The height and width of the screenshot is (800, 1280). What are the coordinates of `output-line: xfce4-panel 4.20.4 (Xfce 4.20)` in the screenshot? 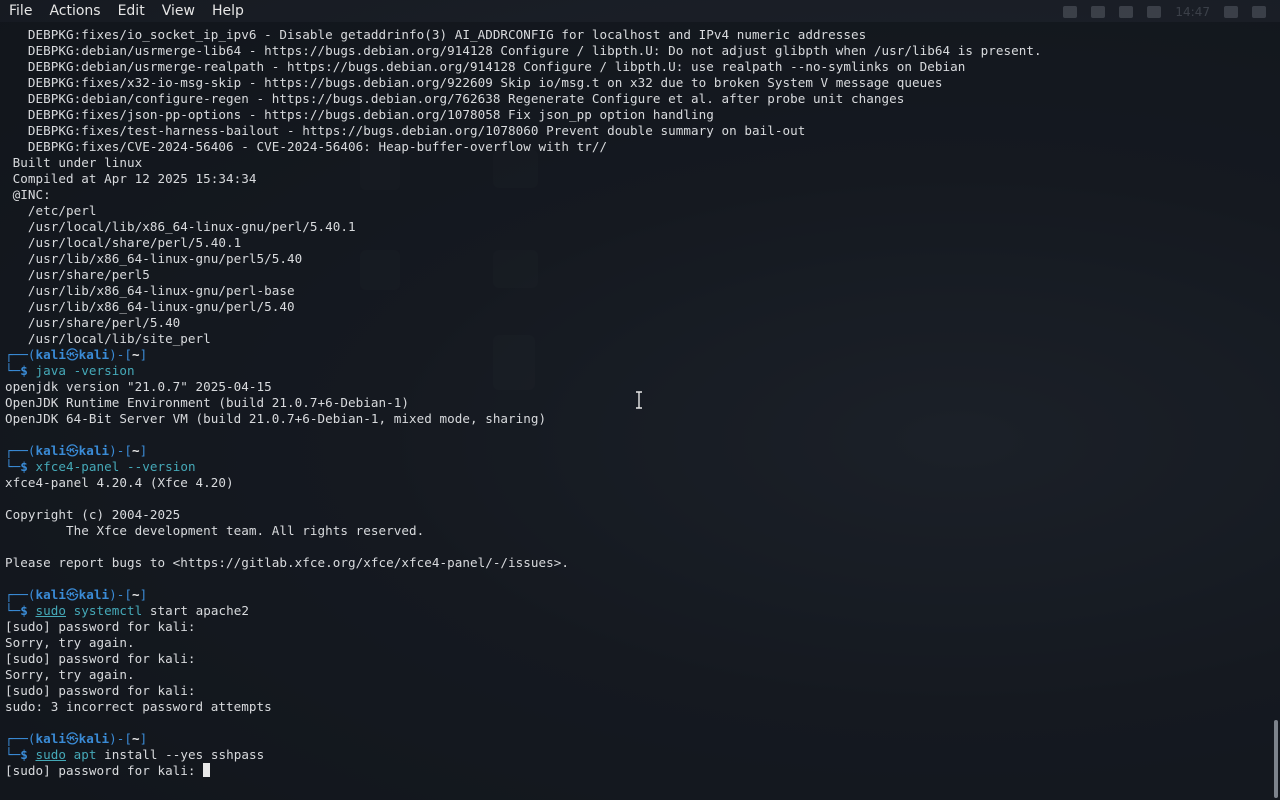 It's located at (119, 482).